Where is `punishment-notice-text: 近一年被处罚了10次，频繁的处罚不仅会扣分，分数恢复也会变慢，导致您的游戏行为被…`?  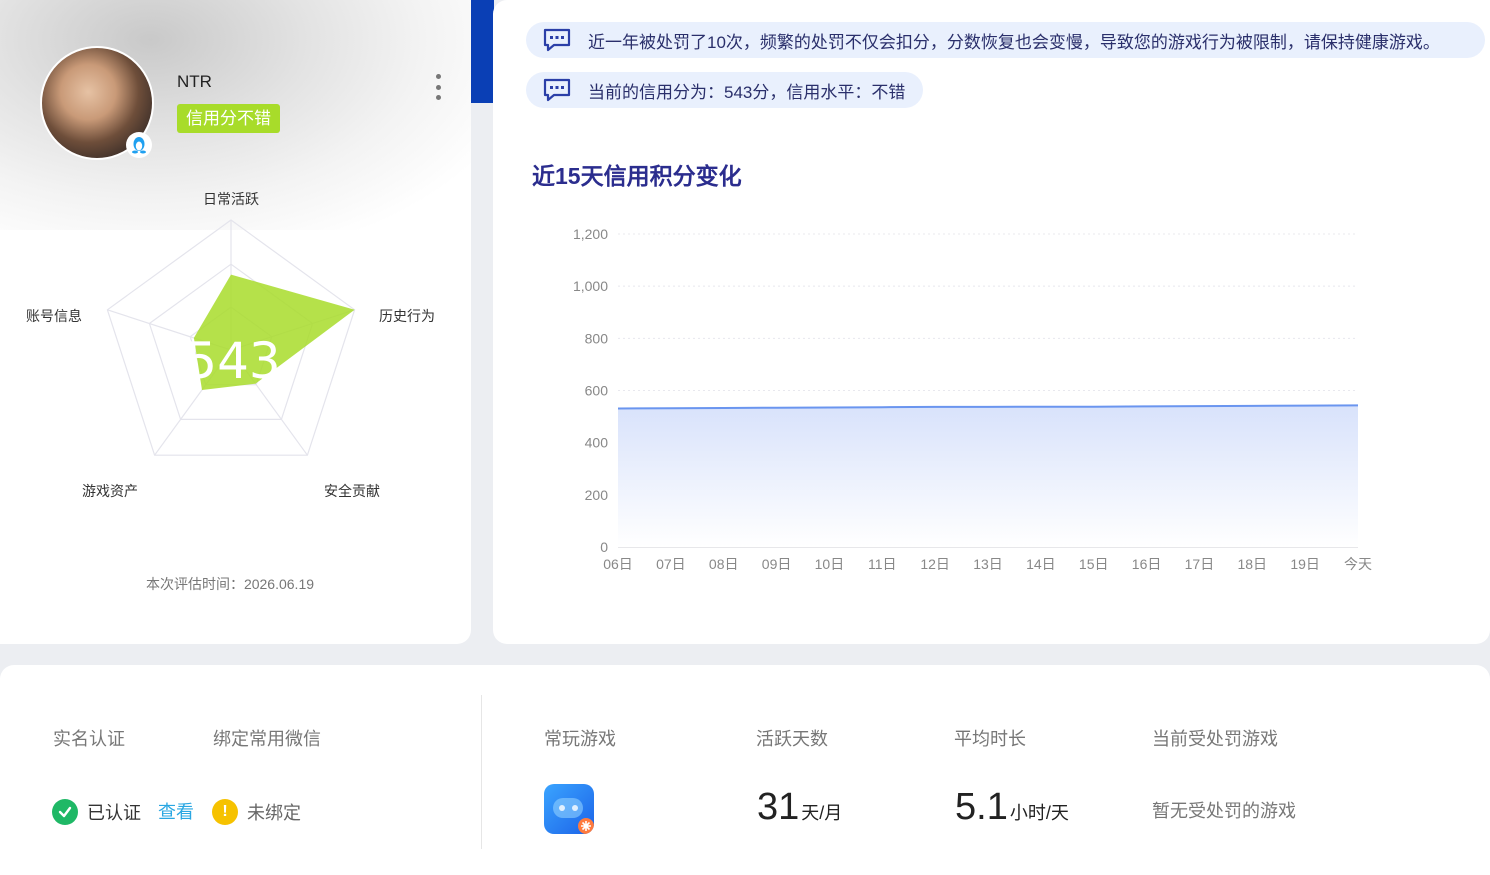
punishment-notice-text: 近一年被处罚了10次，频繁的处罚不仅会扣分，分数恢复也会变慢，导致您的游戏行为被… is located at coordinates (1014, 42).